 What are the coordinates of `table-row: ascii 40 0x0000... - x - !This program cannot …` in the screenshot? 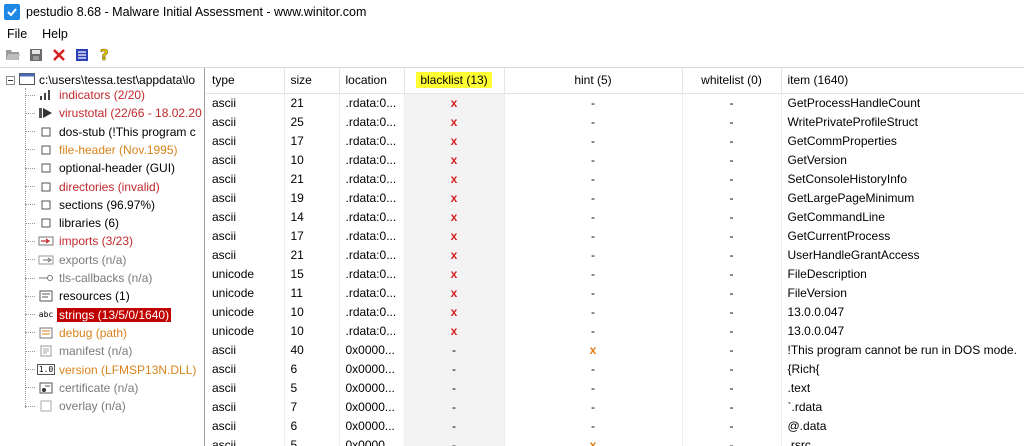 It's located at (615, 349).